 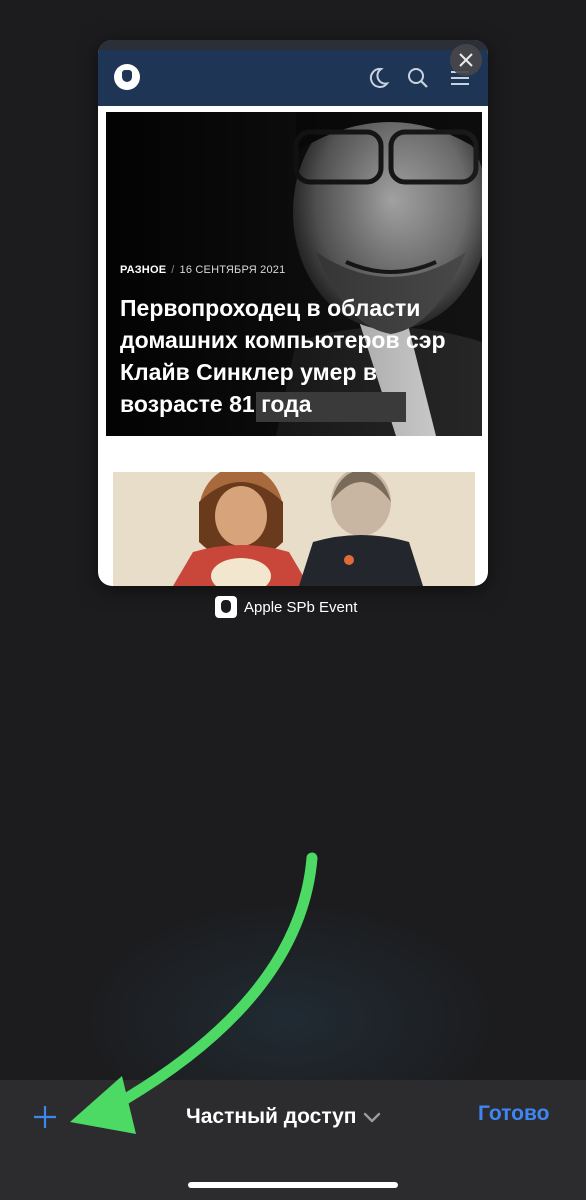 I want to click on new-tab-button, so click(x=45, y=1117).